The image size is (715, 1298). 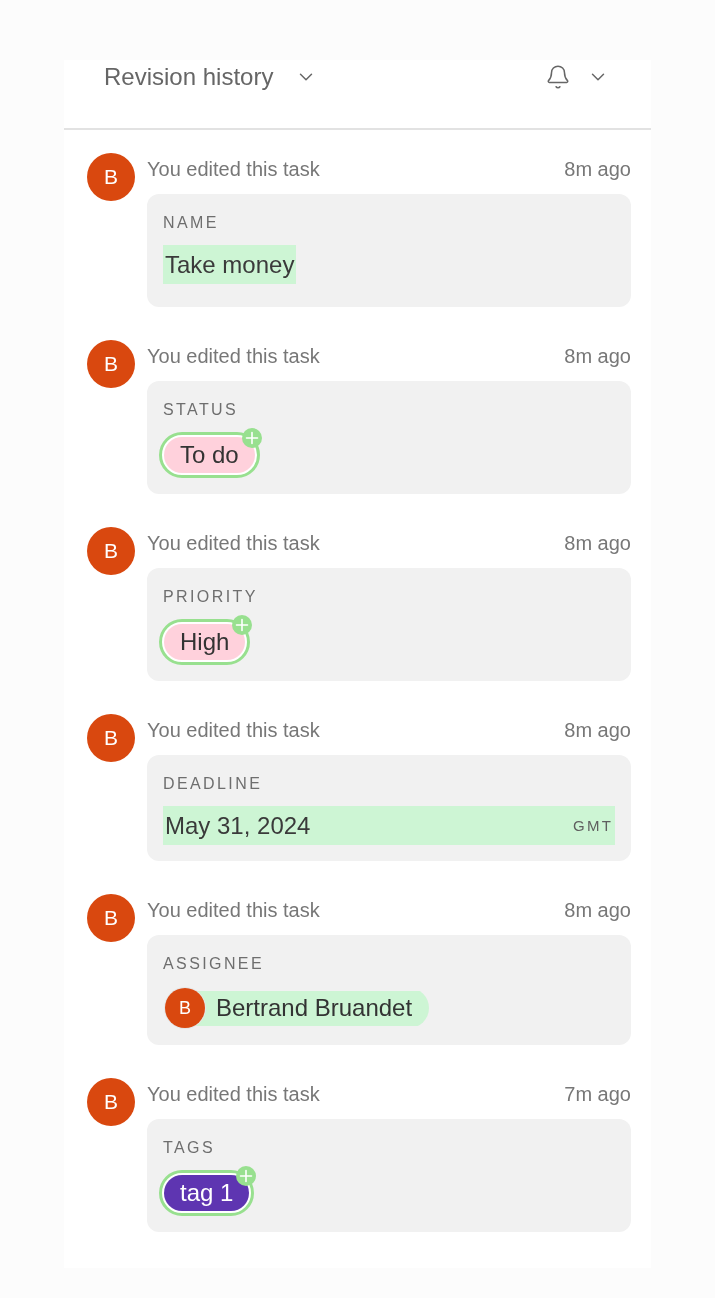 I want to click on assignee-name: Bertrand Bruandet, so click(x=314, y=1008).